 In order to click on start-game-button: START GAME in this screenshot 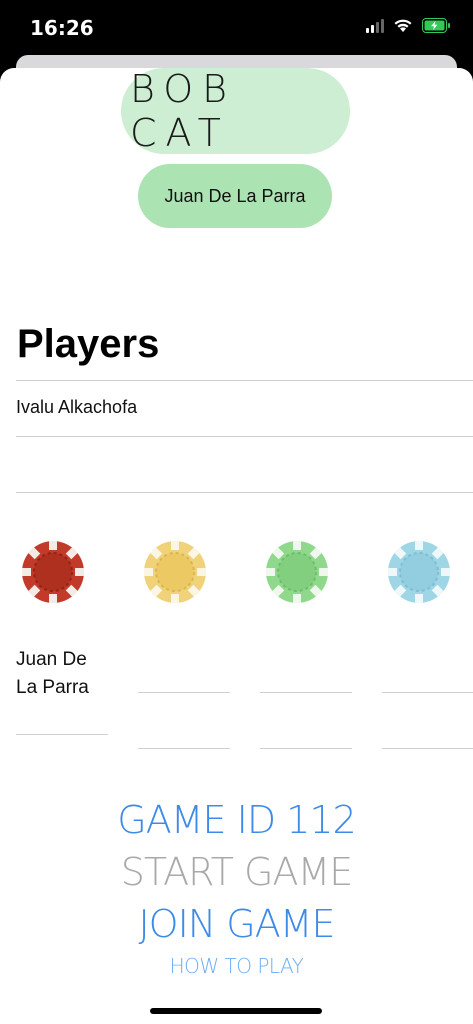, I will do `click(236, 872)`.